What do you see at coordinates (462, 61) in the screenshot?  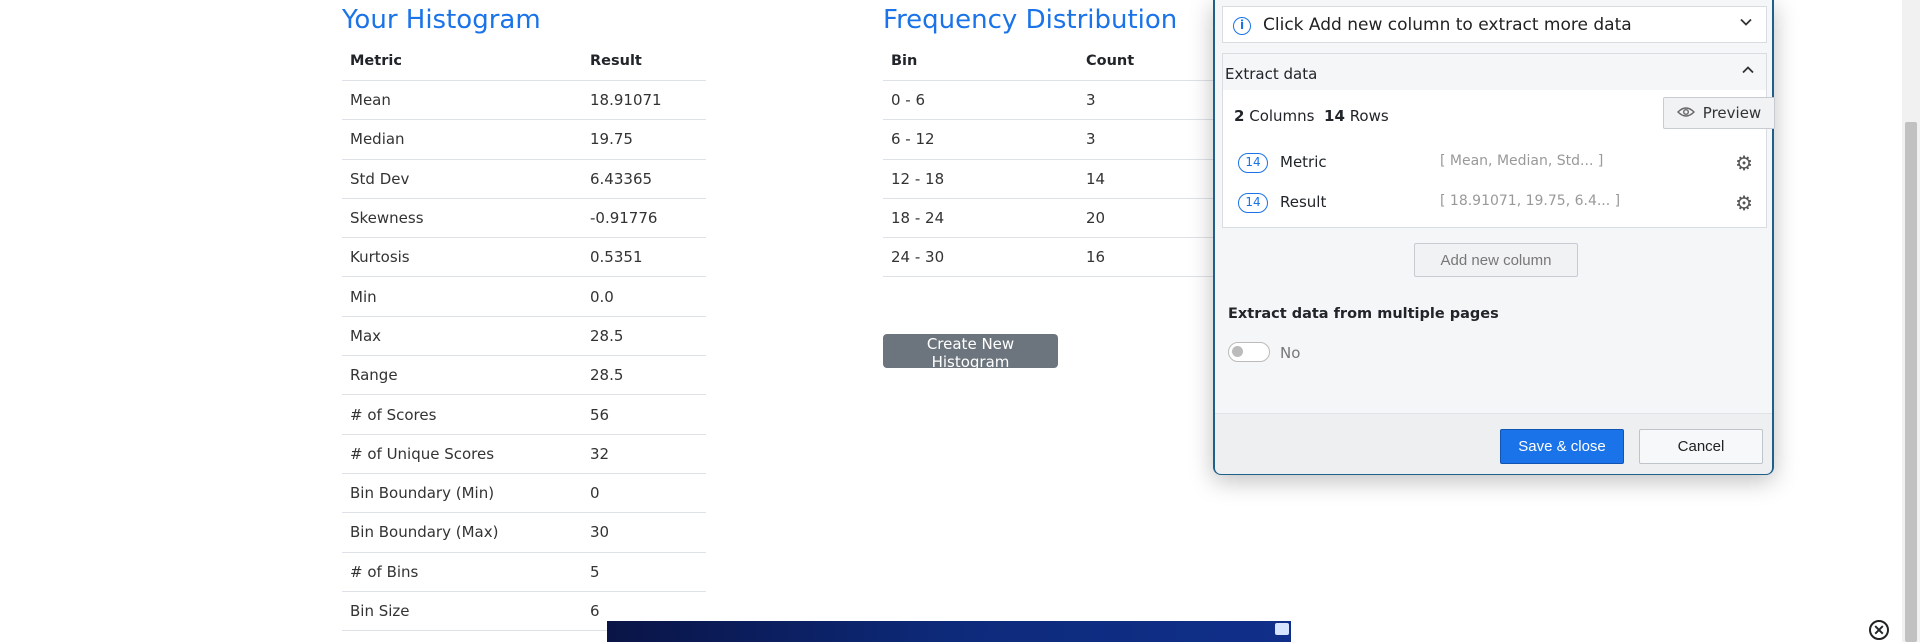 I see `column-header: Metric` at bounding box center [462, 61].